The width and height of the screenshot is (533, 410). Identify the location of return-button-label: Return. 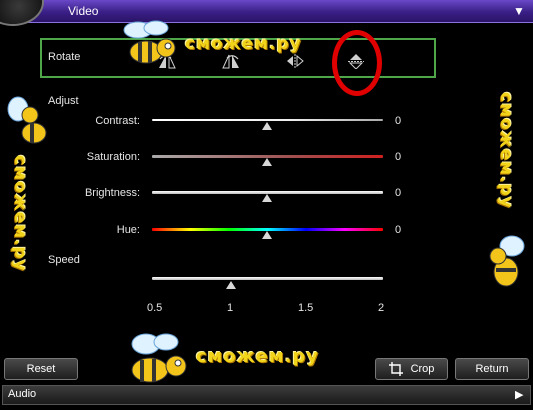
(492, 369).